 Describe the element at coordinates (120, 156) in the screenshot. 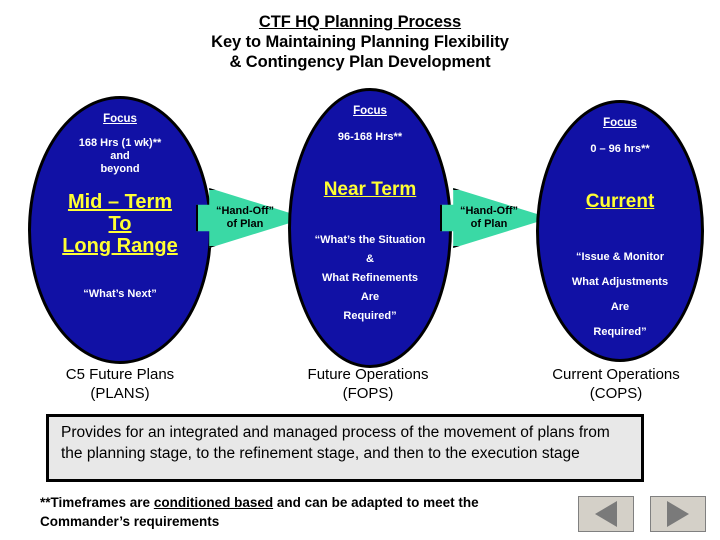

I see `timeframe-plans: 168 Hrs (1 wk)** and beyond` at that location.